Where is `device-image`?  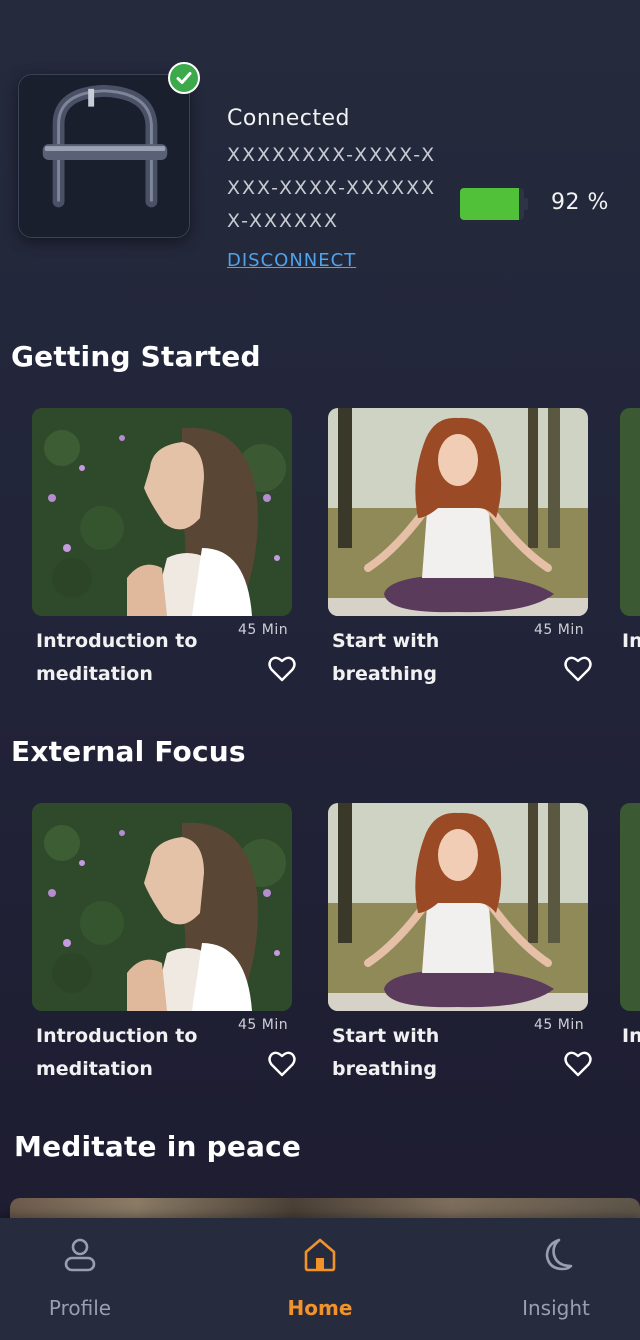 device-image is located at coordinates (104, 156).